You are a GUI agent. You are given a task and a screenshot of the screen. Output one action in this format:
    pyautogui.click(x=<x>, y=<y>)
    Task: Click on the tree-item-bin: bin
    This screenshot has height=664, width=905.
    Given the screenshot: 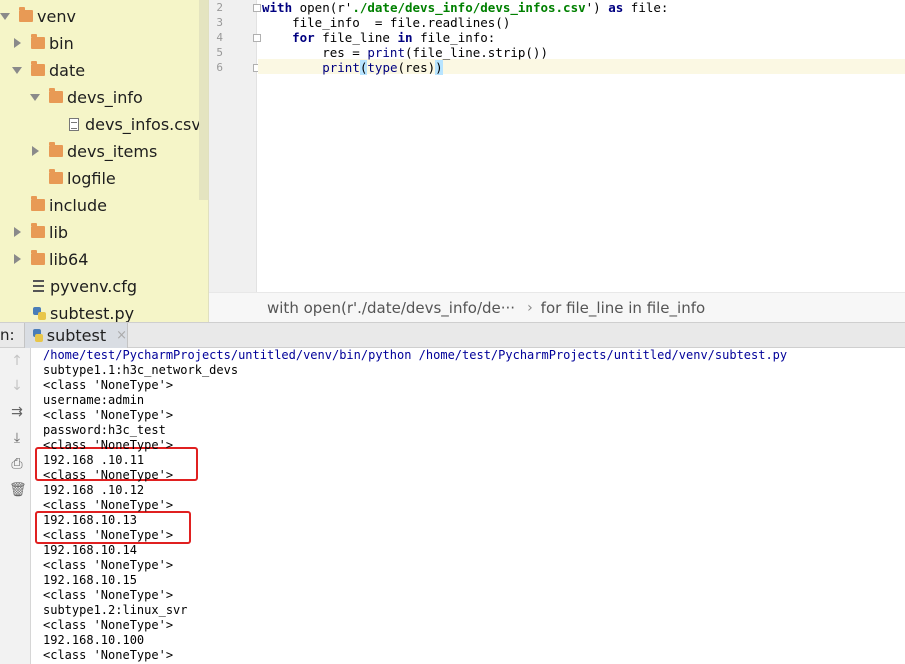 What is the action you would take?
    pyautogui.click(x=43, y=43)
    